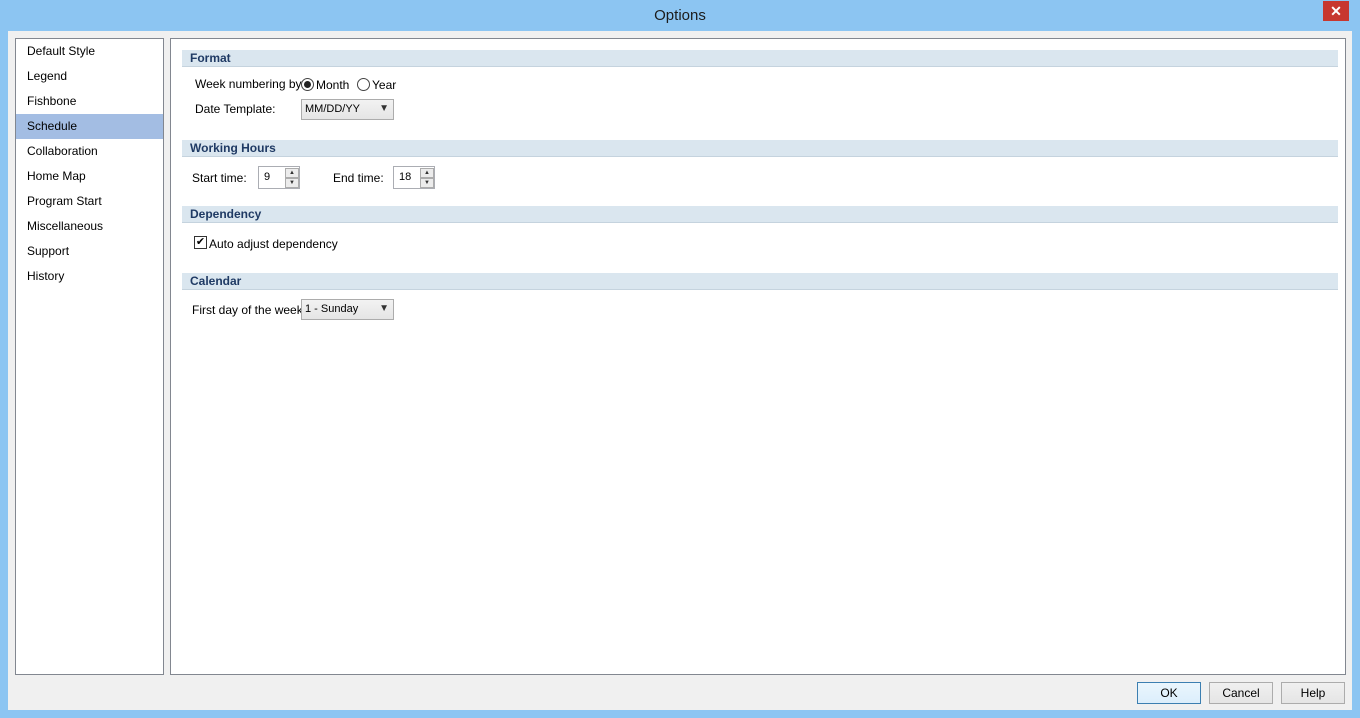 The height and width of the screenshot is (718, 1360). Describe the element at coordinates (89, 226) in the screenshot. I see `sidebar-item-miscellaneous: Miscellaneous` at that location.